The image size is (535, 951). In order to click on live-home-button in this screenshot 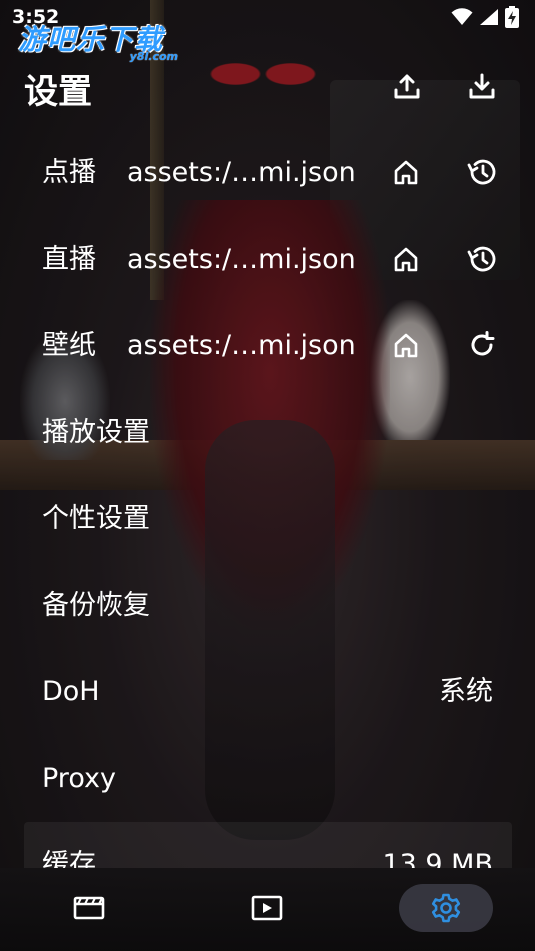, I will do `click(406, 259)`.